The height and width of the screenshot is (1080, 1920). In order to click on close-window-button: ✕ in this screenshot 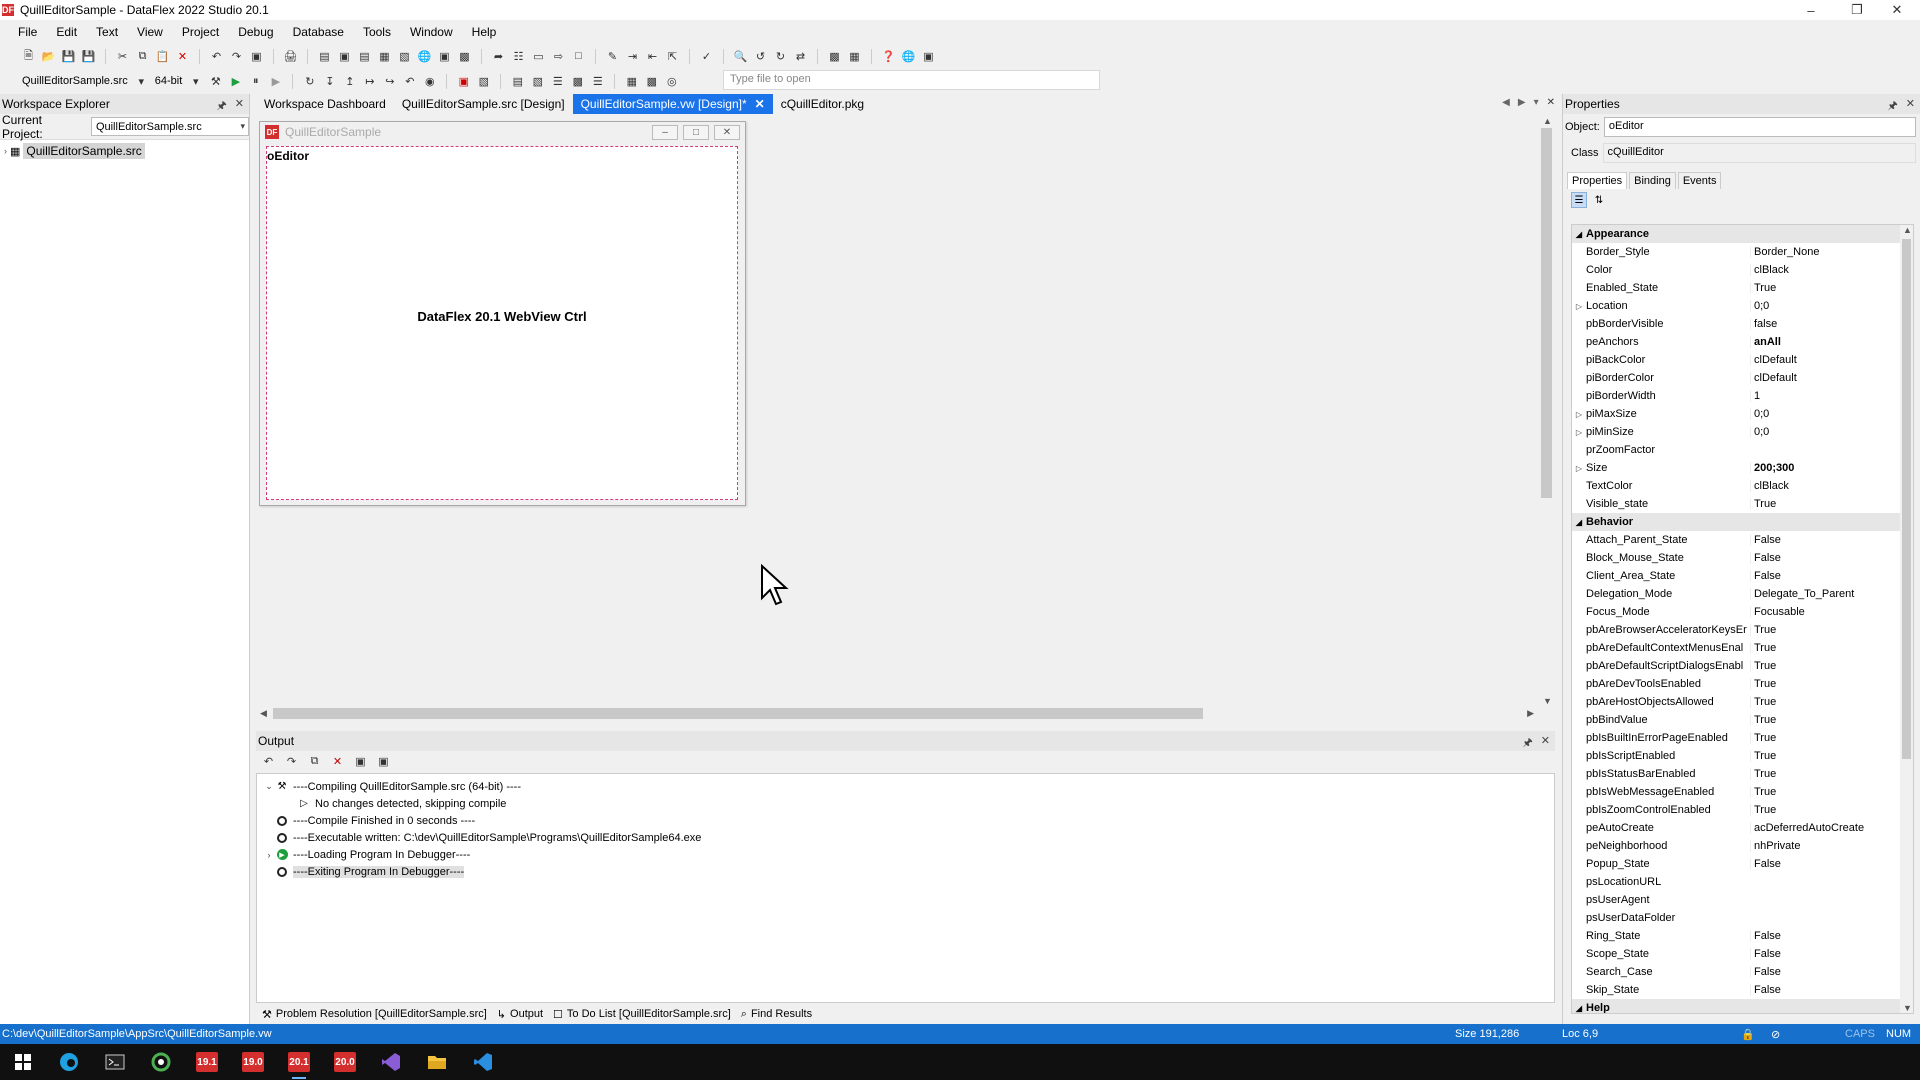, I will do `click(1897, 10)`.